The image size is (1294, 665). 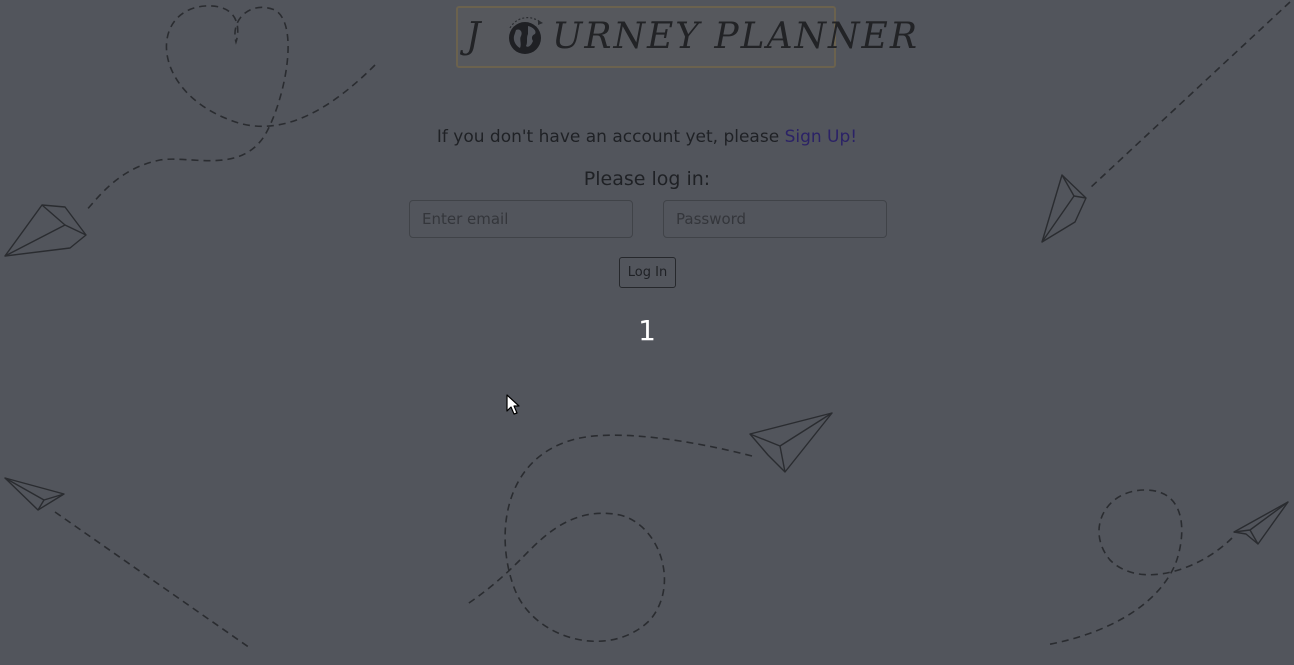 I want to click on login-button: Log In, so click(x=647, y=272).